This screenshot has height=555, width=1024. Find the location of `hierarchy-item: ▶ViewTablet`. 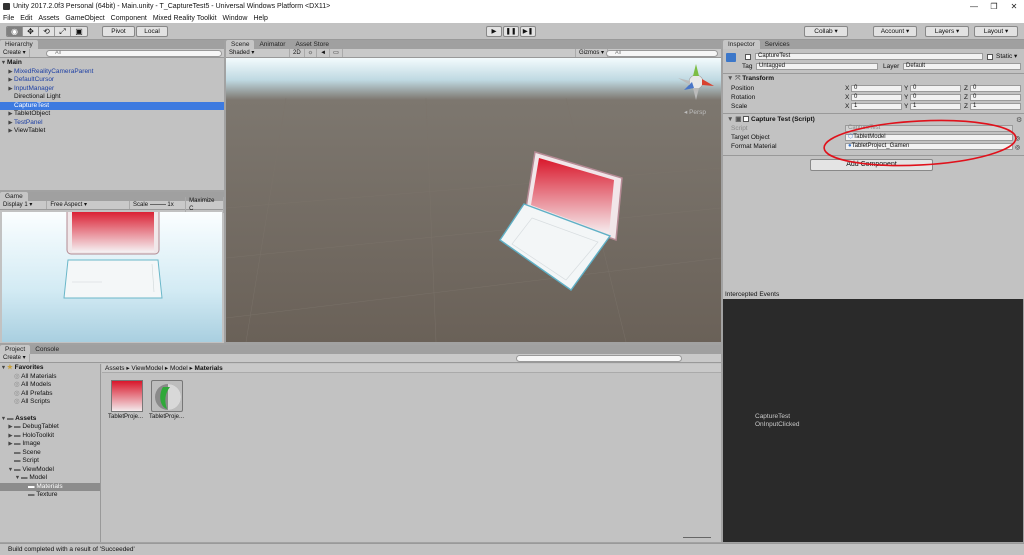

hierarchy-item: ▶ViewTablet is located at coordinates (112, 131).